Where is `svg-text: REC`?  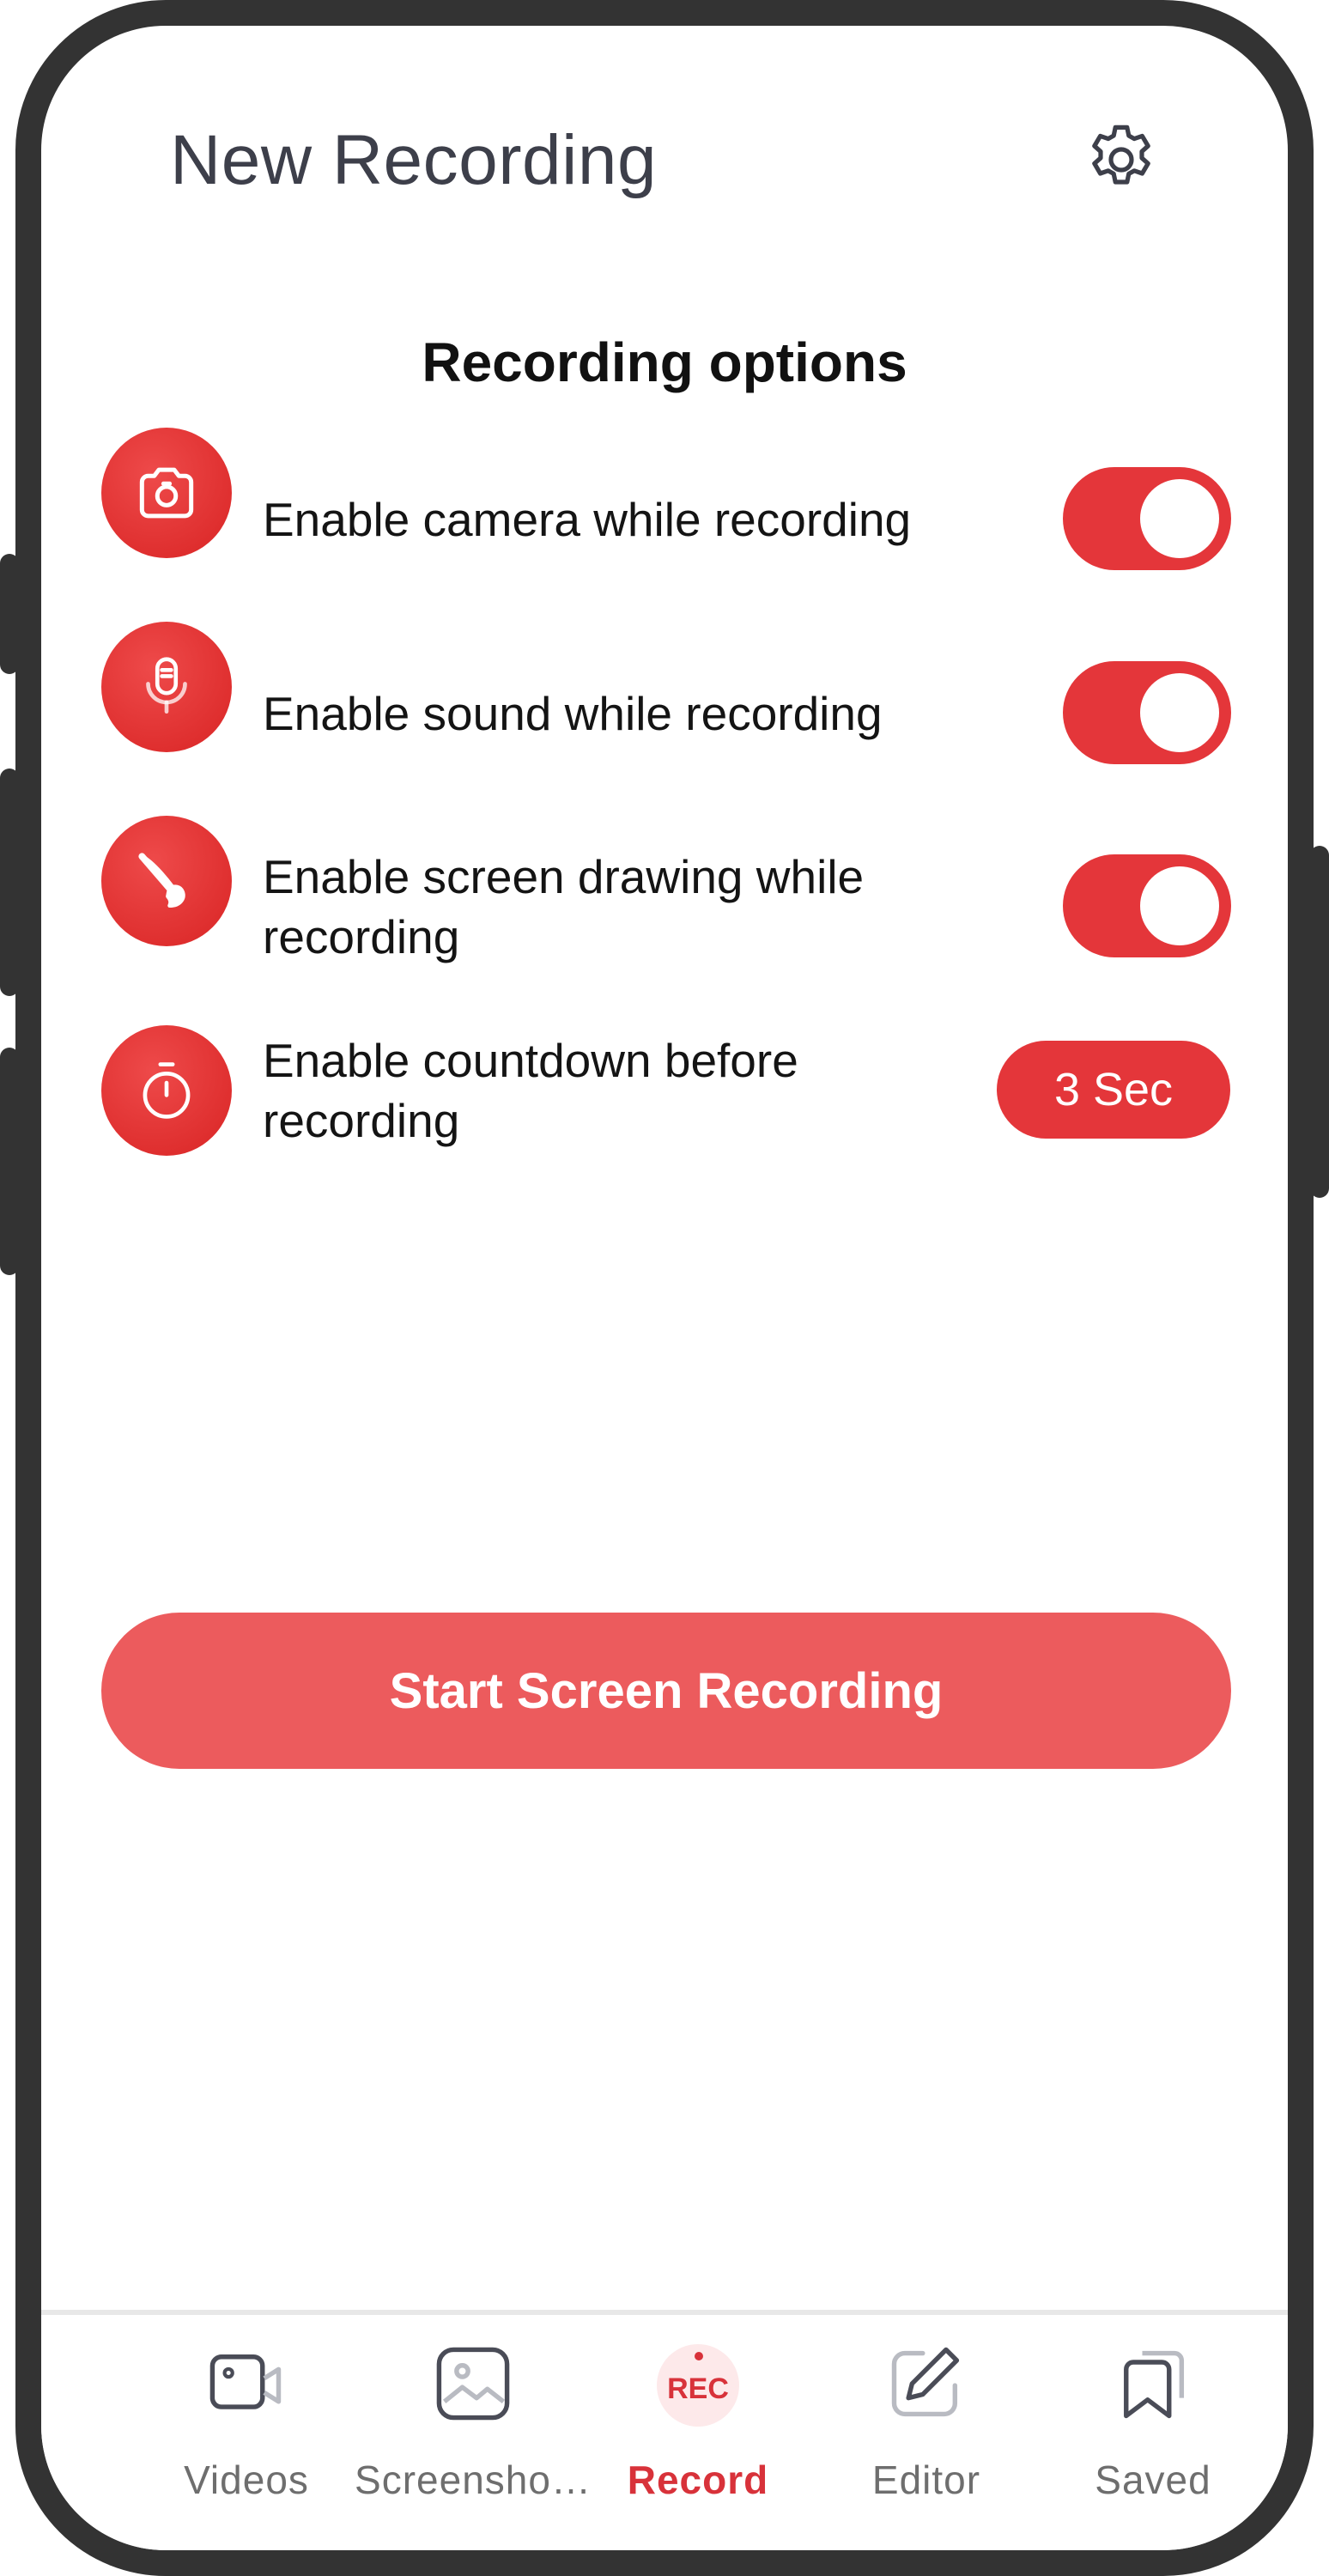
svg-text: REC is located at coordinates (698, 2389).